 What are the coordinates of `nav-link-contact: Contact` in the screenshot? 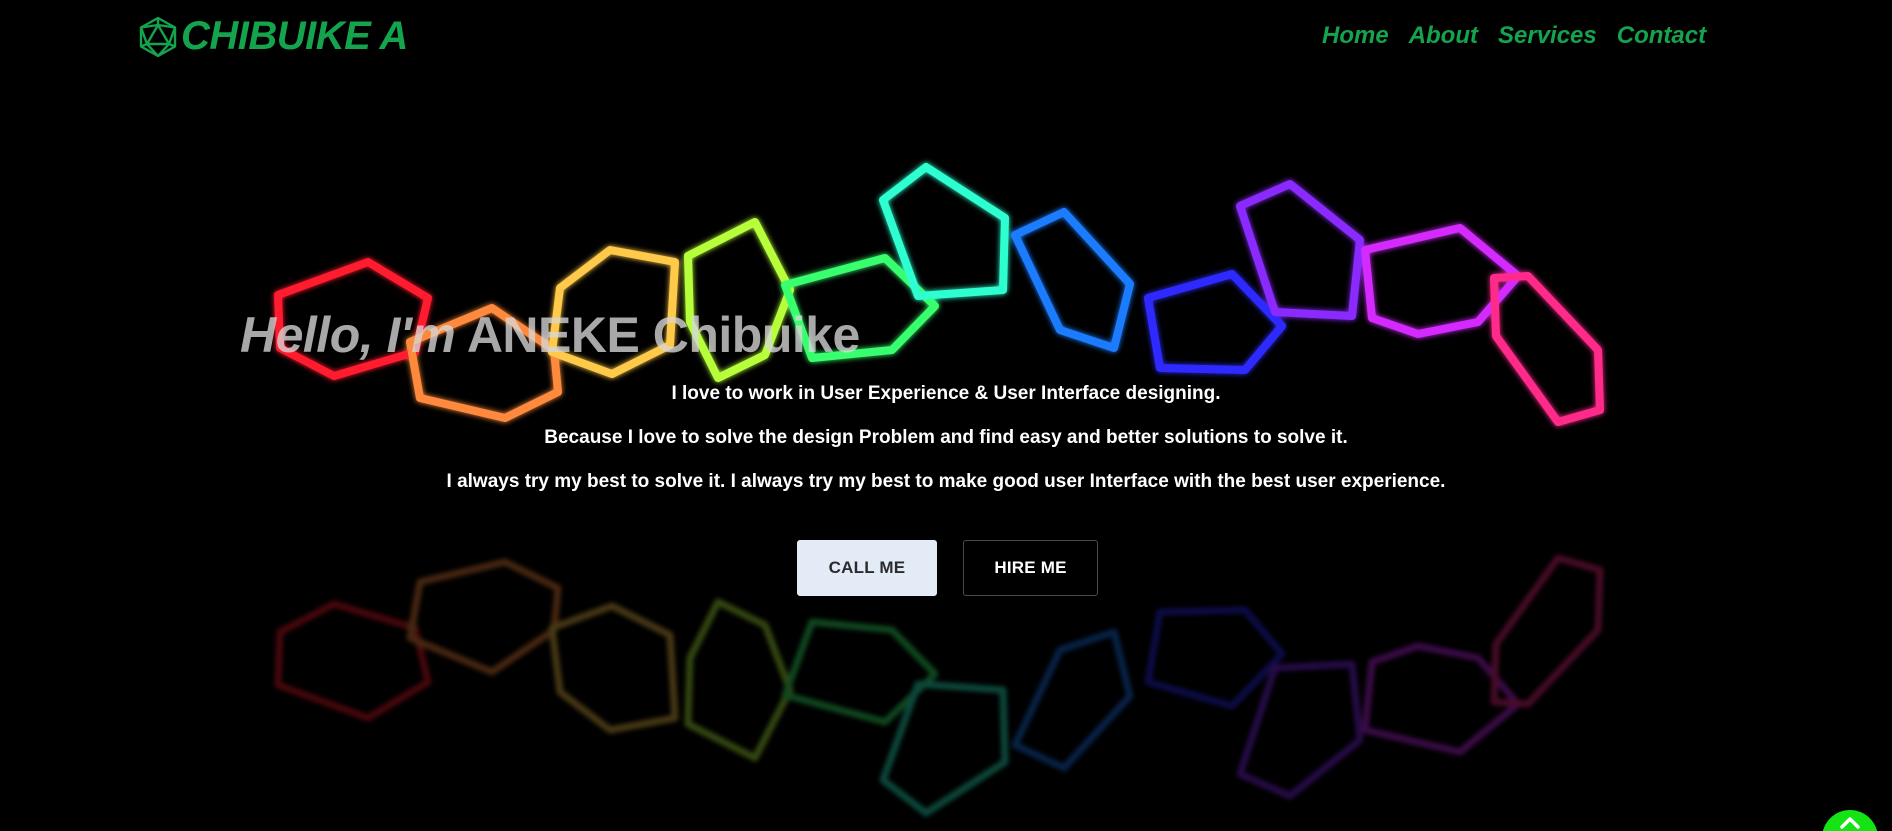 It's located at (1661, 36).